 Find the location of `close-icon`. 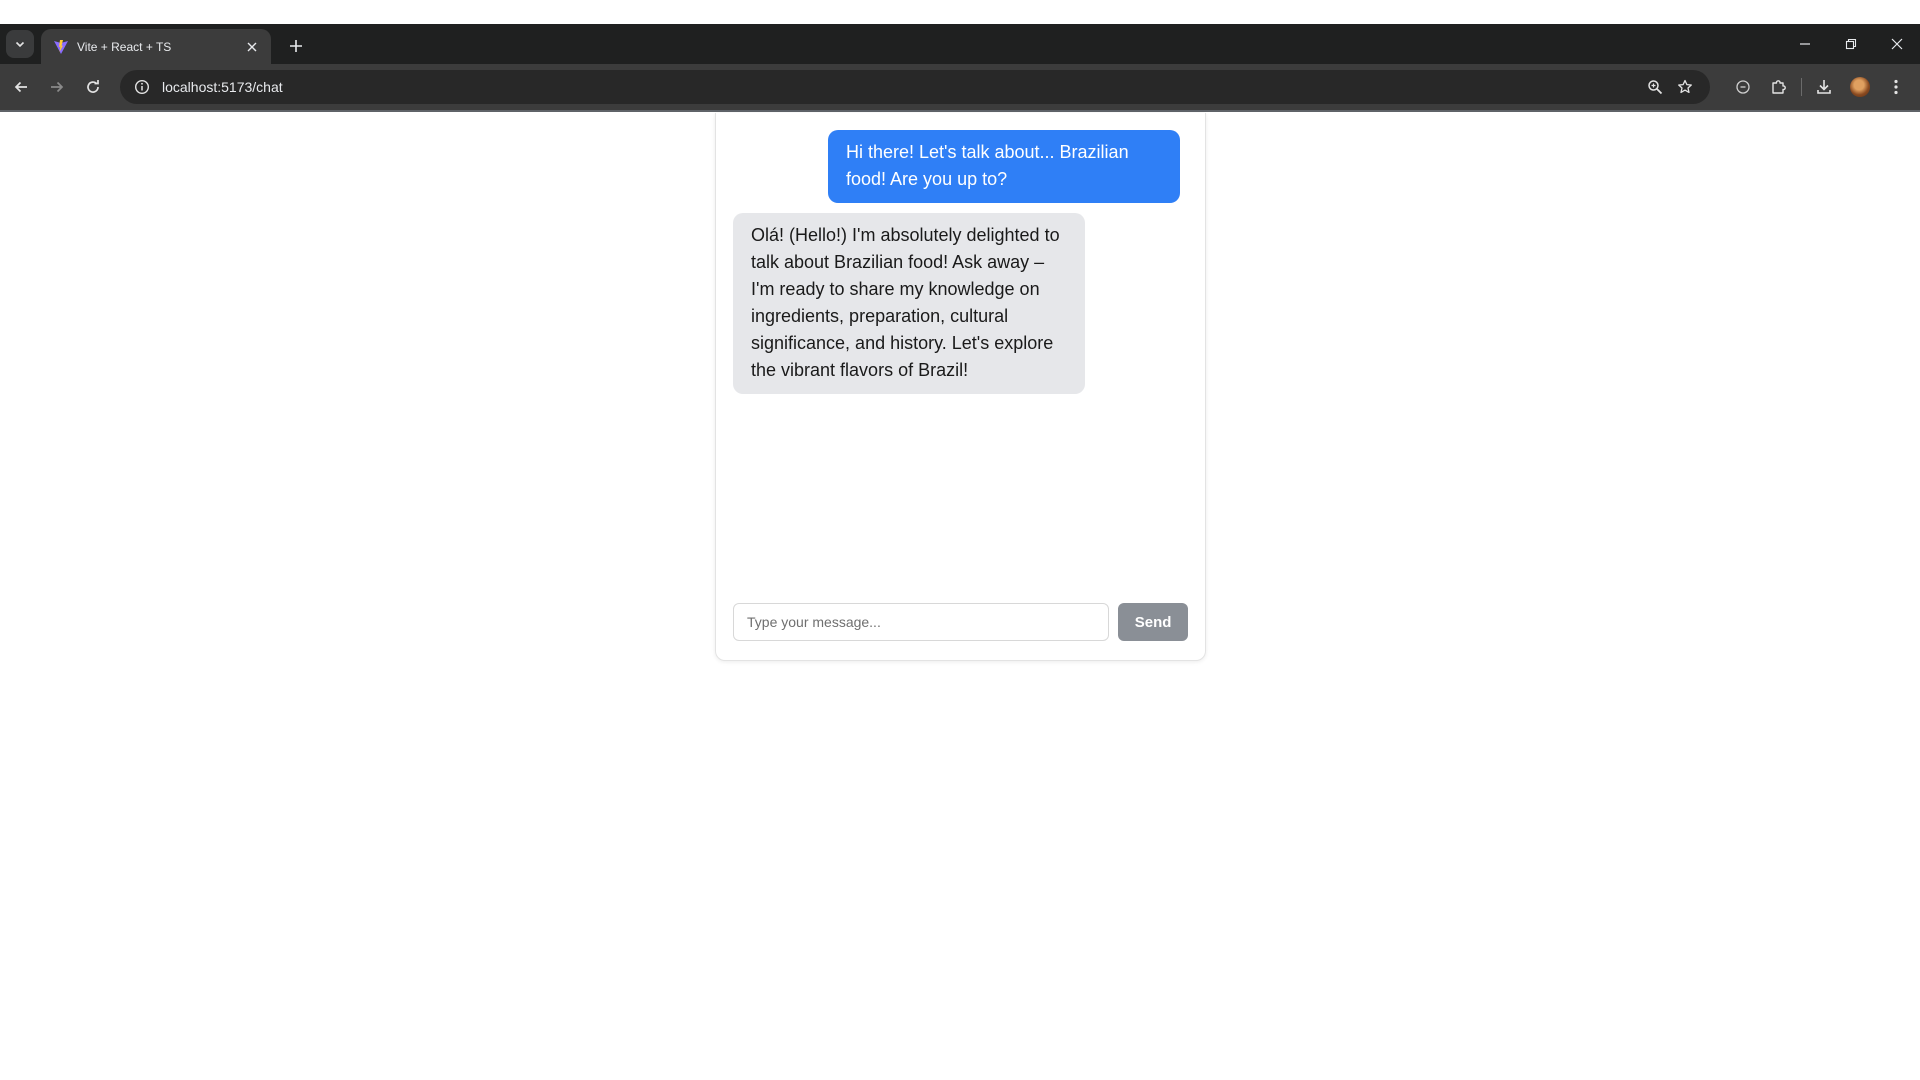

close-icon is located at coordinates (1897, 44).